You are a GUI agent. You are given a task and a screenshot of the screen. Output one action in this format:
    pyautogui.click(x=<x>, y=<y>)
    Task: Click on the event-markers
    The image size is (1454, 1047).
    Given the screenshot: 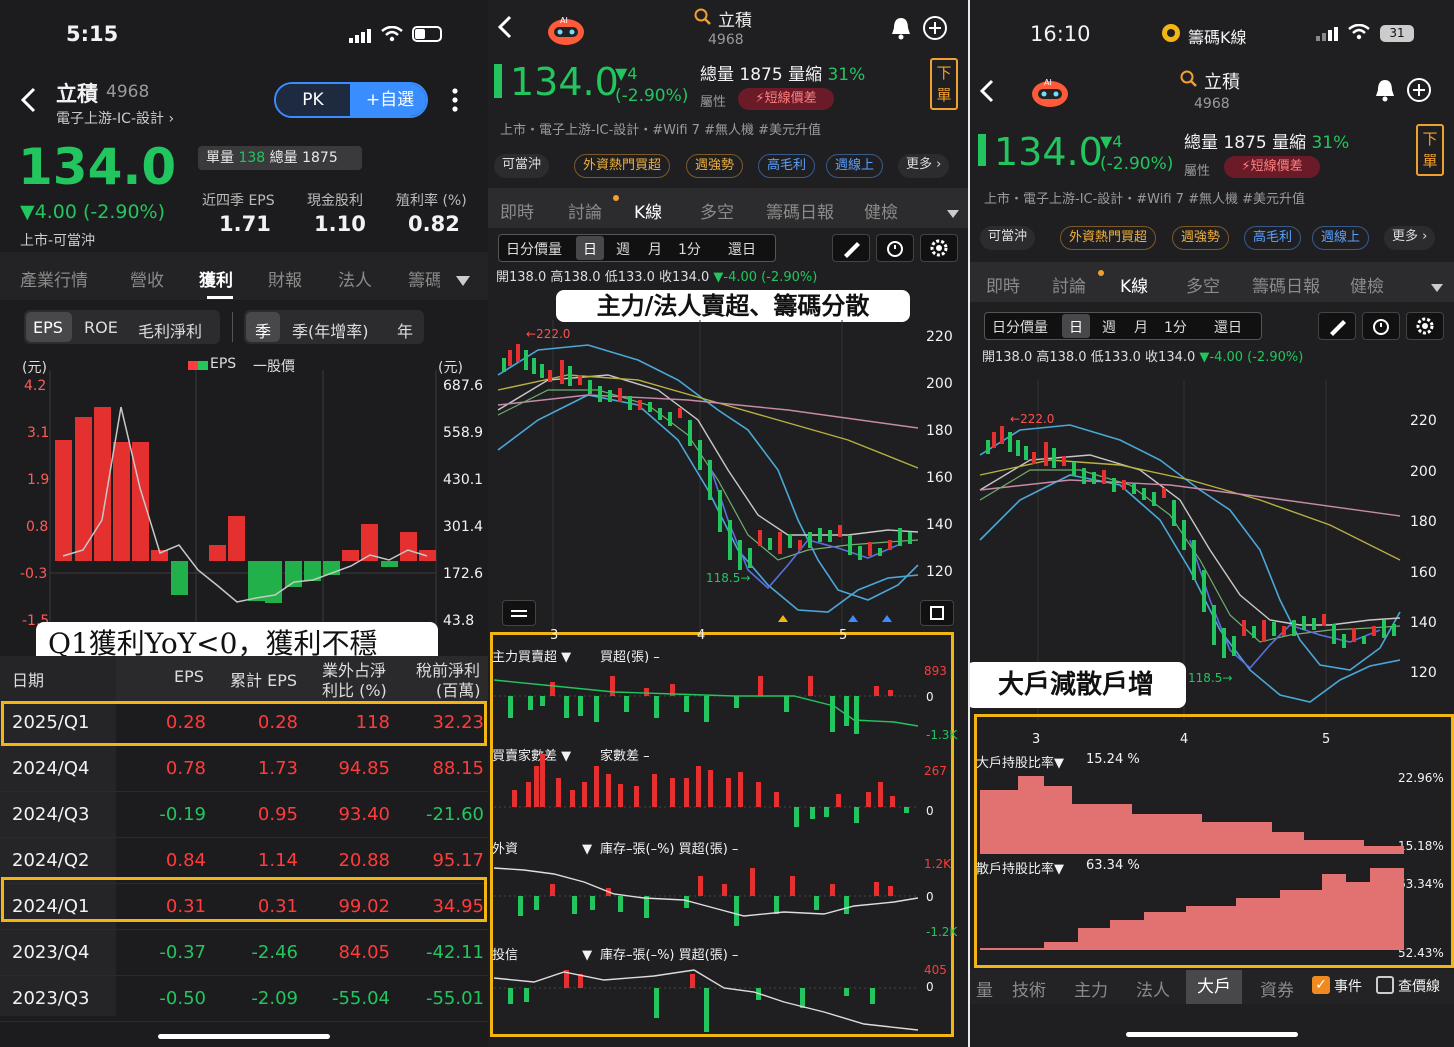 What is the action you would take?
    pyautogui.click(x=783, y=618)
    